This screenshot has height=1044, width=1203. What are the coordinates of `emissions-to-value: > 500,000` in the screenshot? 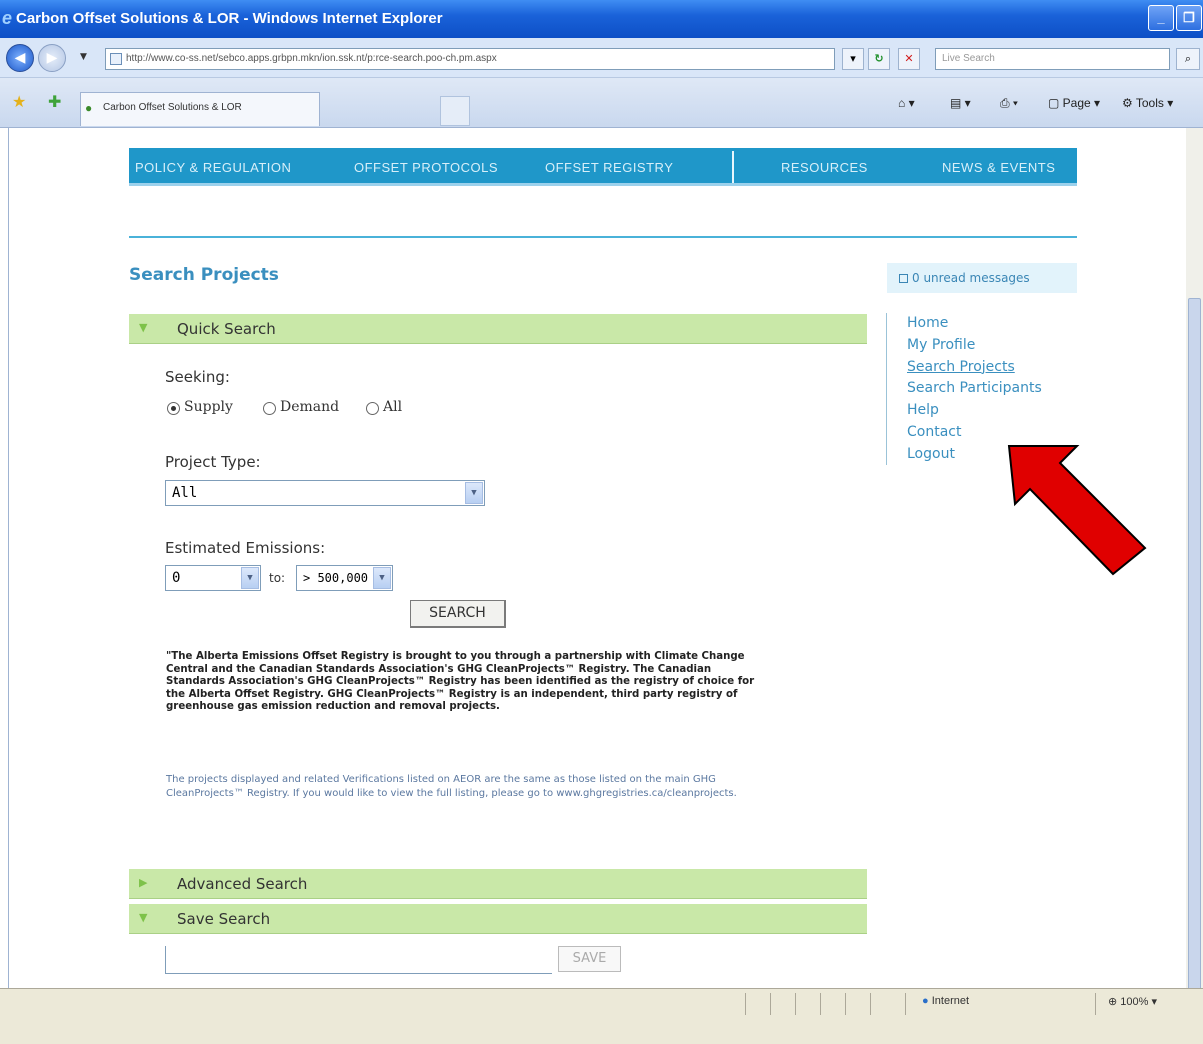 It's located at (336, 578).